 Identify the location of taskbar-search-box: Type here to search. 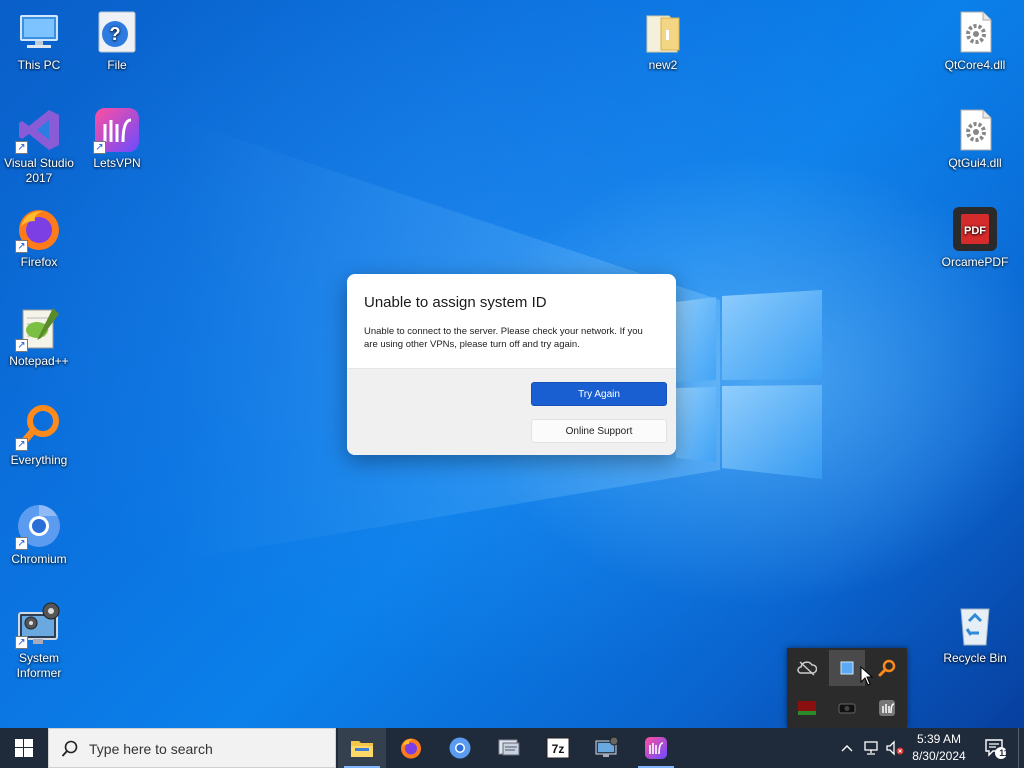
(192, 748).